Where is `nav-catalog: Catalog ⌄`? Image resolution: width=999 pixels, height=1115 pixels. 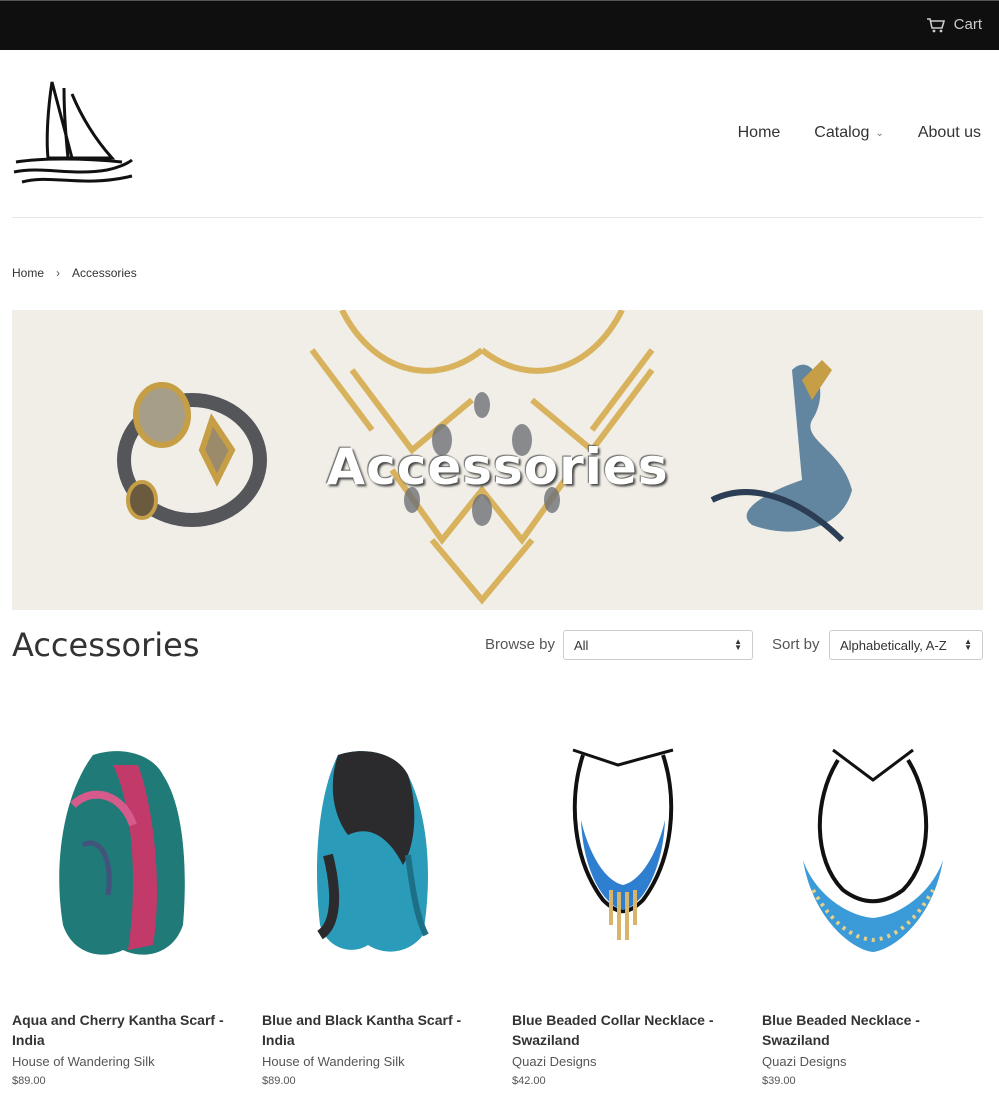
nav-catalog: Catalog ⌄ is located at coordinates (849, 133).